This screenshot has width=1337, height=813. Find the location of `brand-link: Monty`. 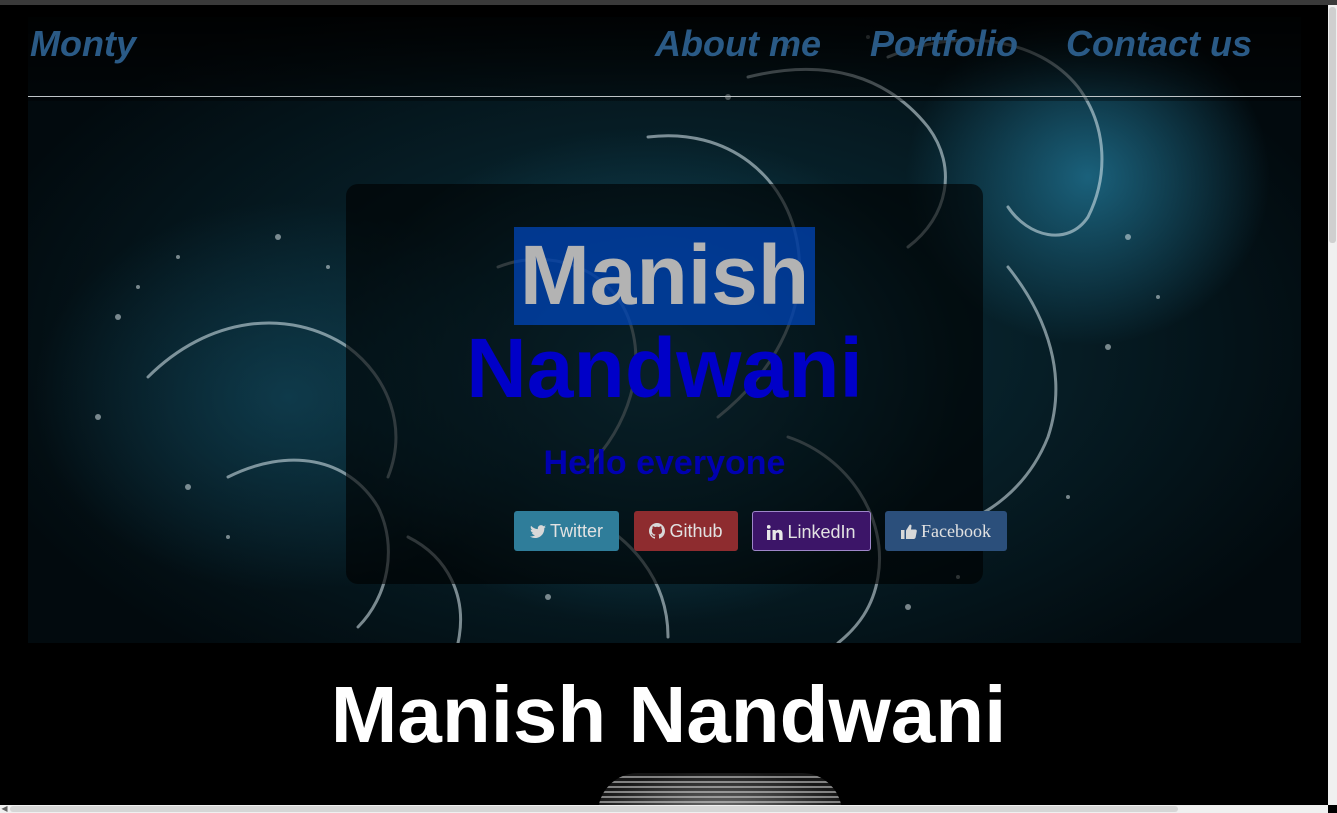

brand-link: Monty is located at coordinates (83, 44).